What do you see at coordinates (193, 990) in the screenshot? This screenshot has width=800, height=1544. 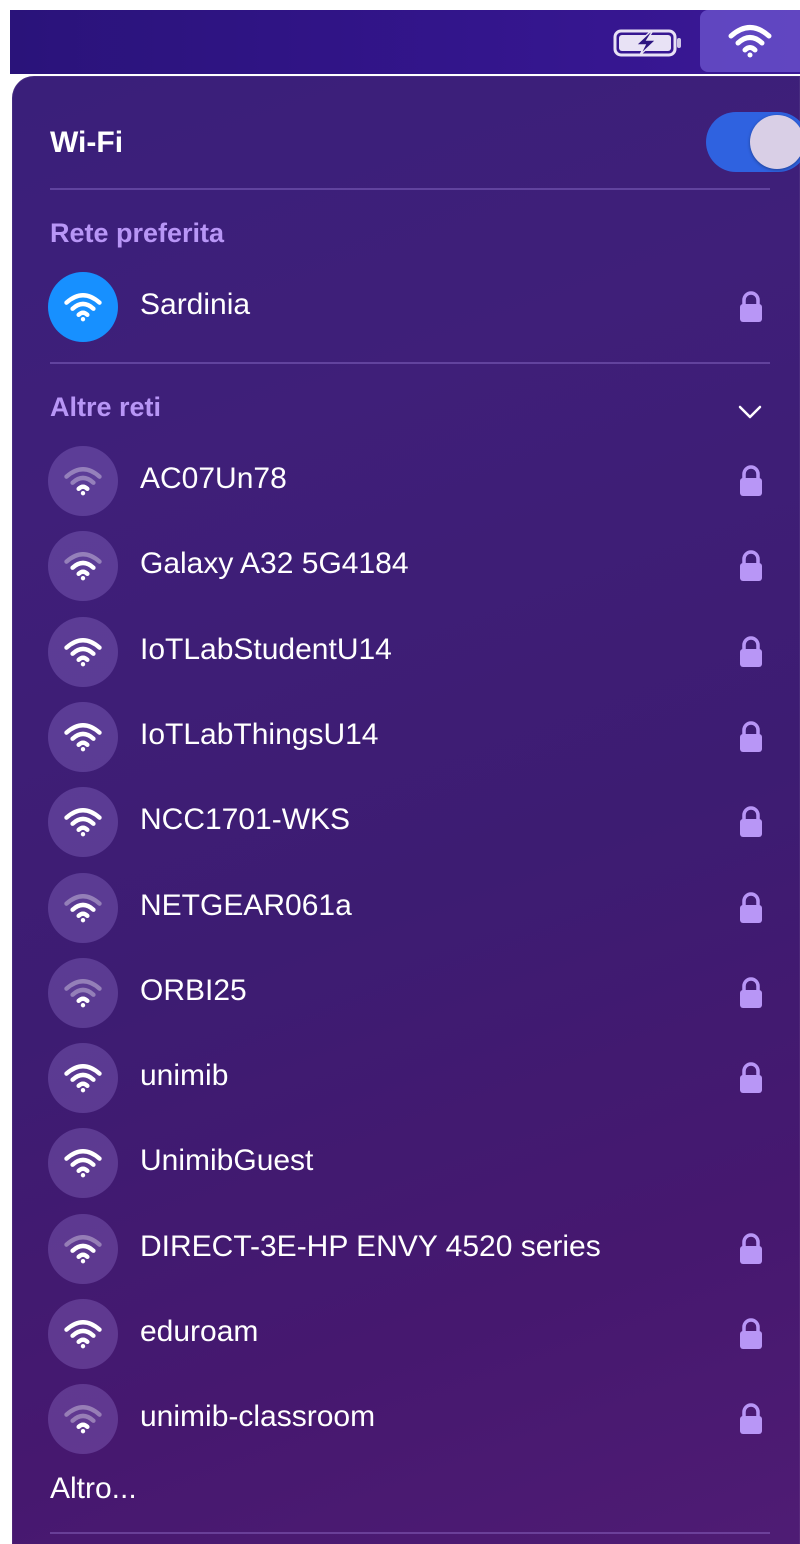 I see `network-name: ORBI25` at bounding box center [193, 990].